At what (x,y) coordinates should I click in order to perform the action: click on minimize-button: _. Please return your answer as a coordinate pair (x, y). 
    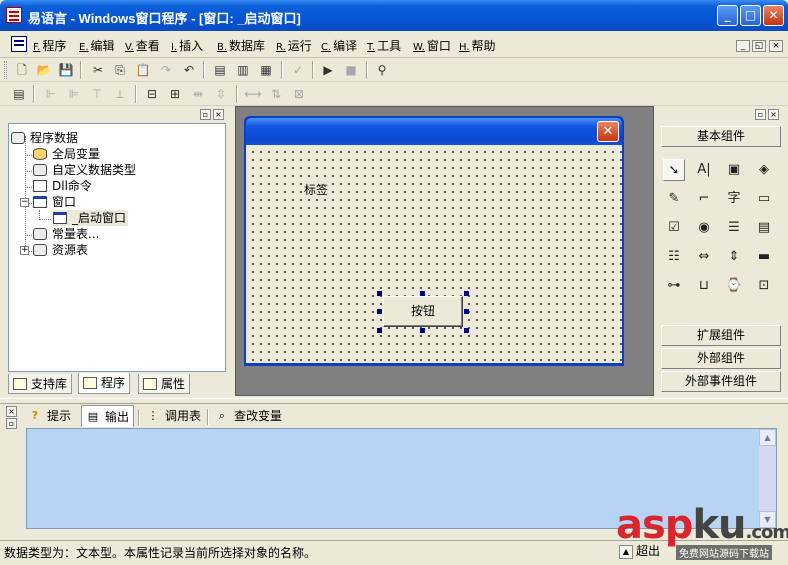
    Looking at the image, I should click on (727, 15).